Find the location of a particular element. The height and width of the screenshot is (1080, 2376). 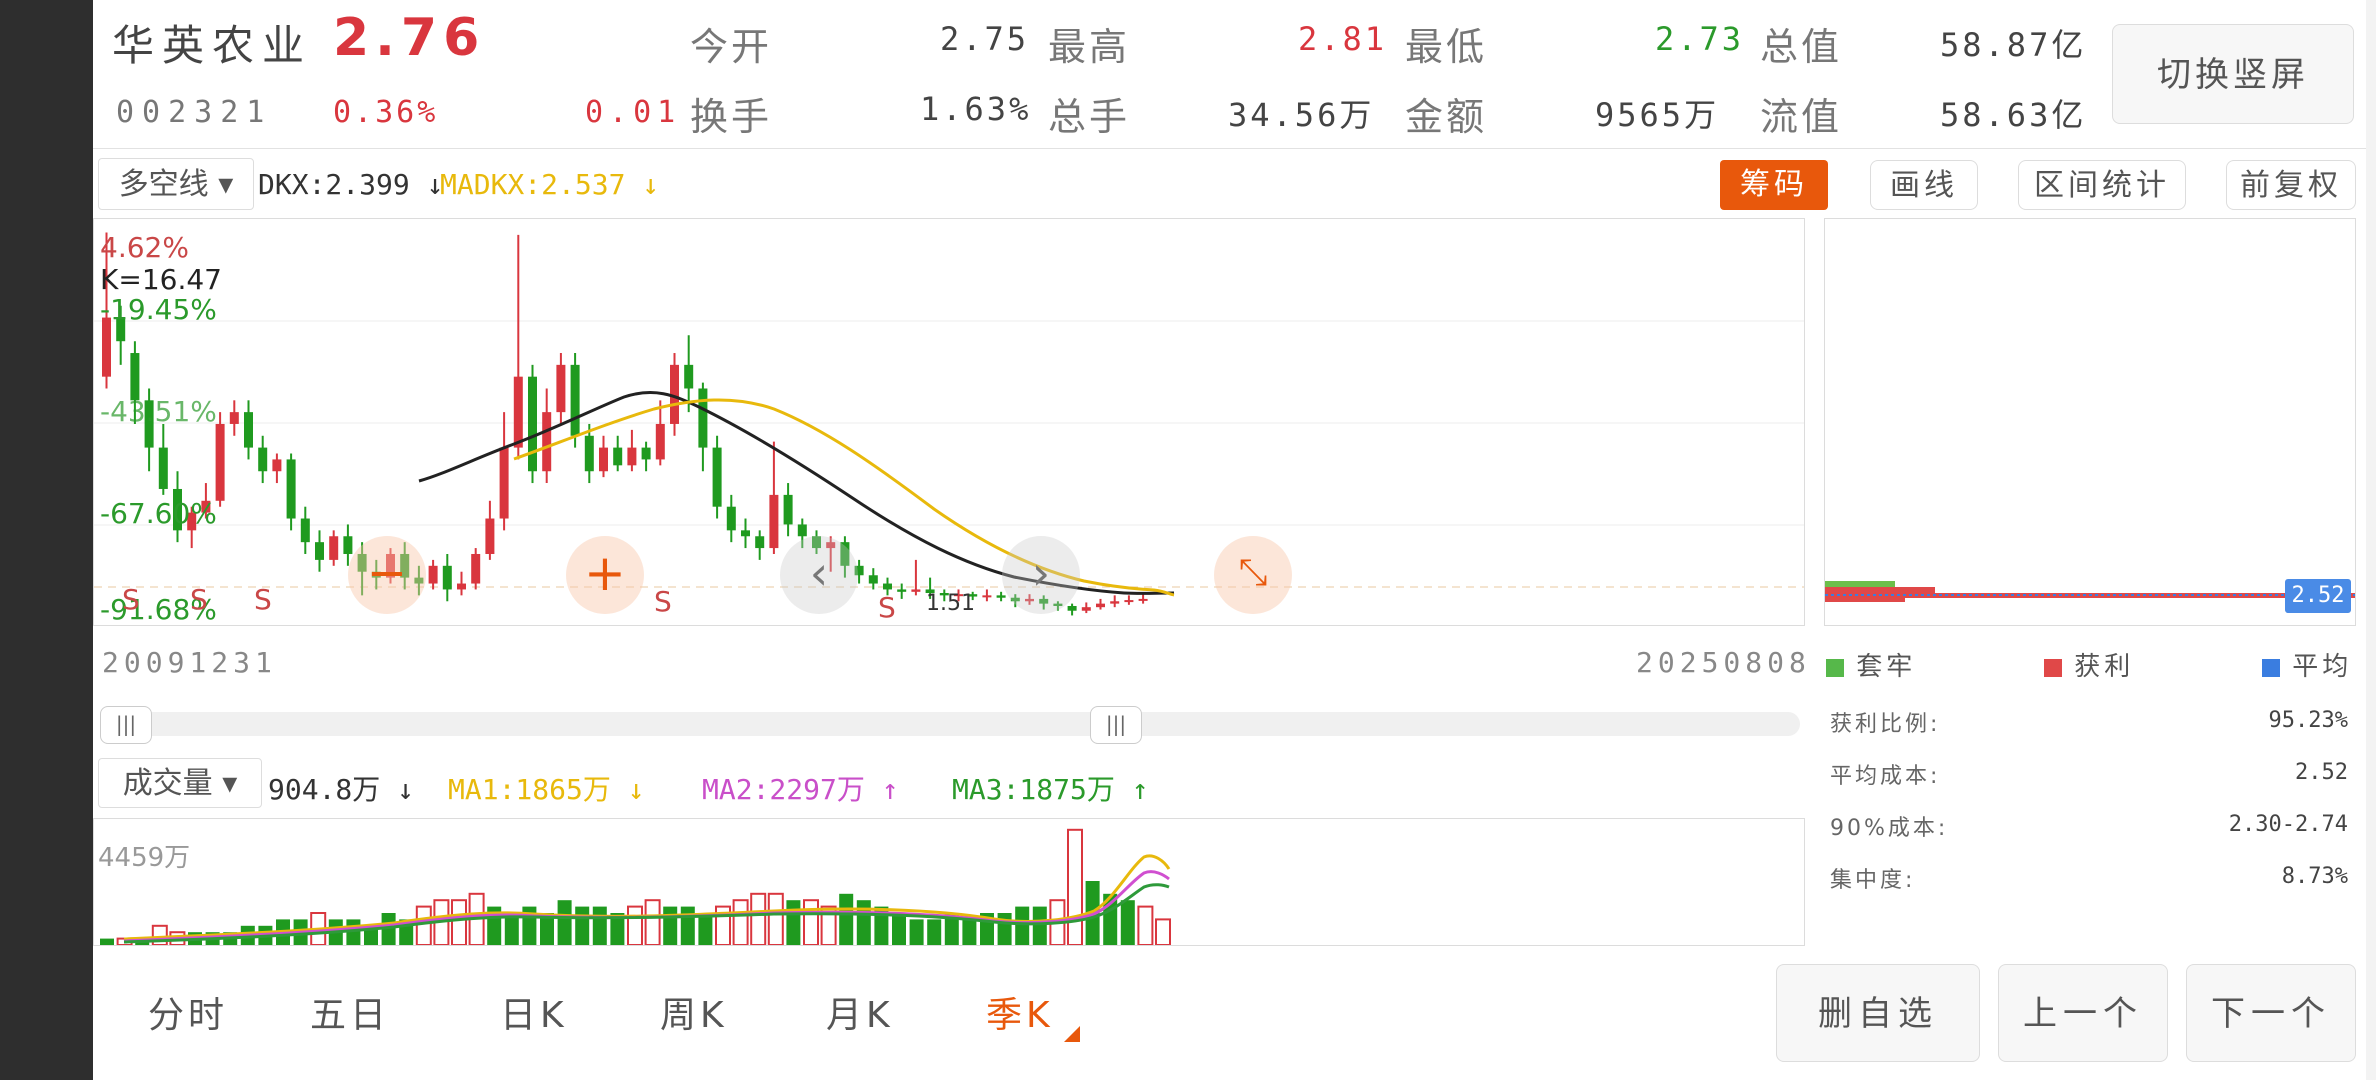

adjust-button: 前复权 is located at coordinates (2291, 185).